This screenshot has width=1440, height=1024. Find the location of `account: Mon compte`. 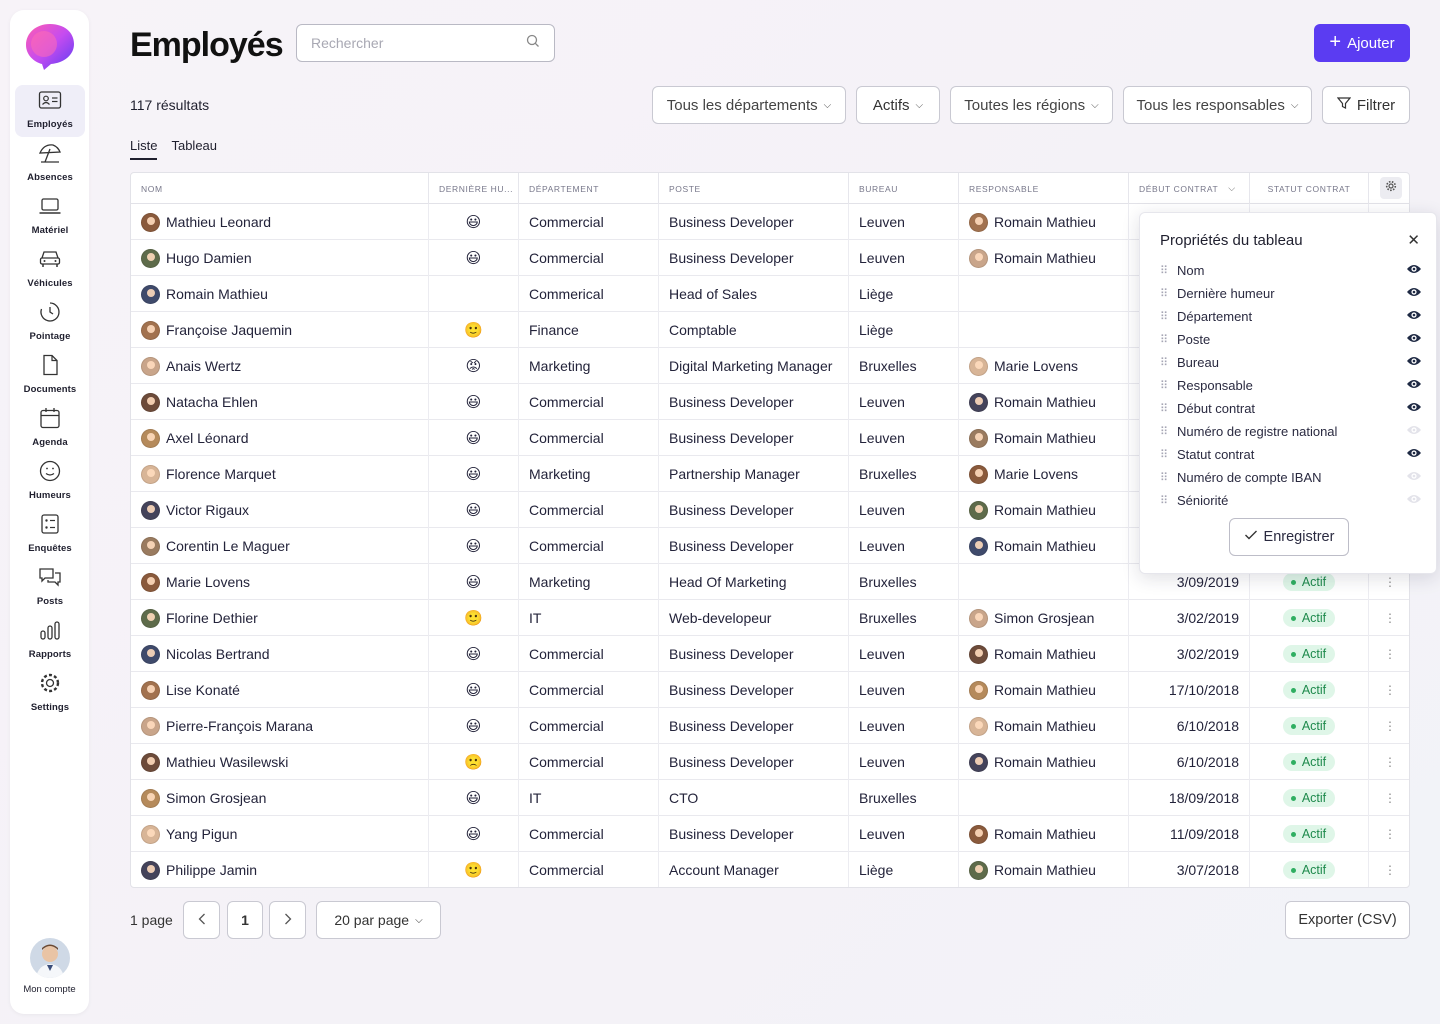

account: Mon compte is located at coordinates (49, 966).